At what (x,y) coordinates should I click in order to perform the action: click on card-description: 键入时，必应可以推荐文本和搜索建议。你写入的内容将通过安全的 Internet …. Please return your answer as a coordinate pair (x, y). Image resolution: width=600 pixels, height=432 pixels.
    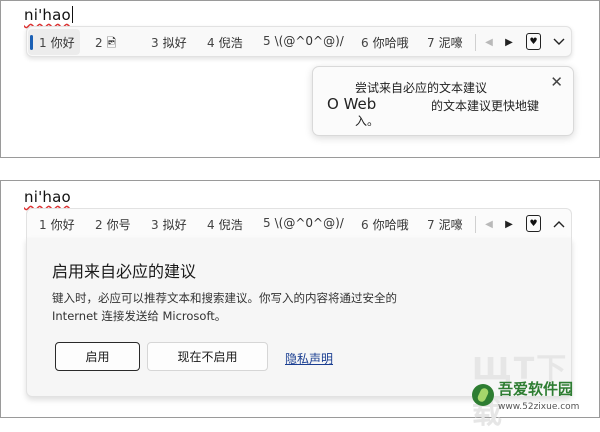
    Looking at the image, I should click on (224, 307).